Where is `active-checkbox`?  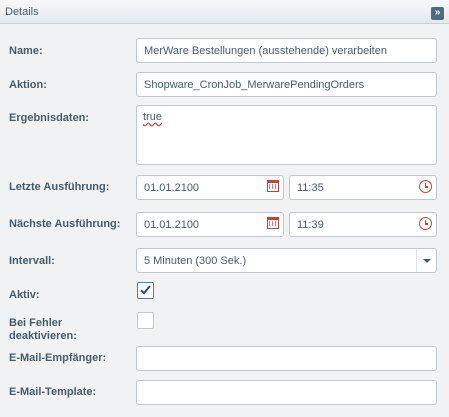
active-checkbox is located at coordinates (145, 290).